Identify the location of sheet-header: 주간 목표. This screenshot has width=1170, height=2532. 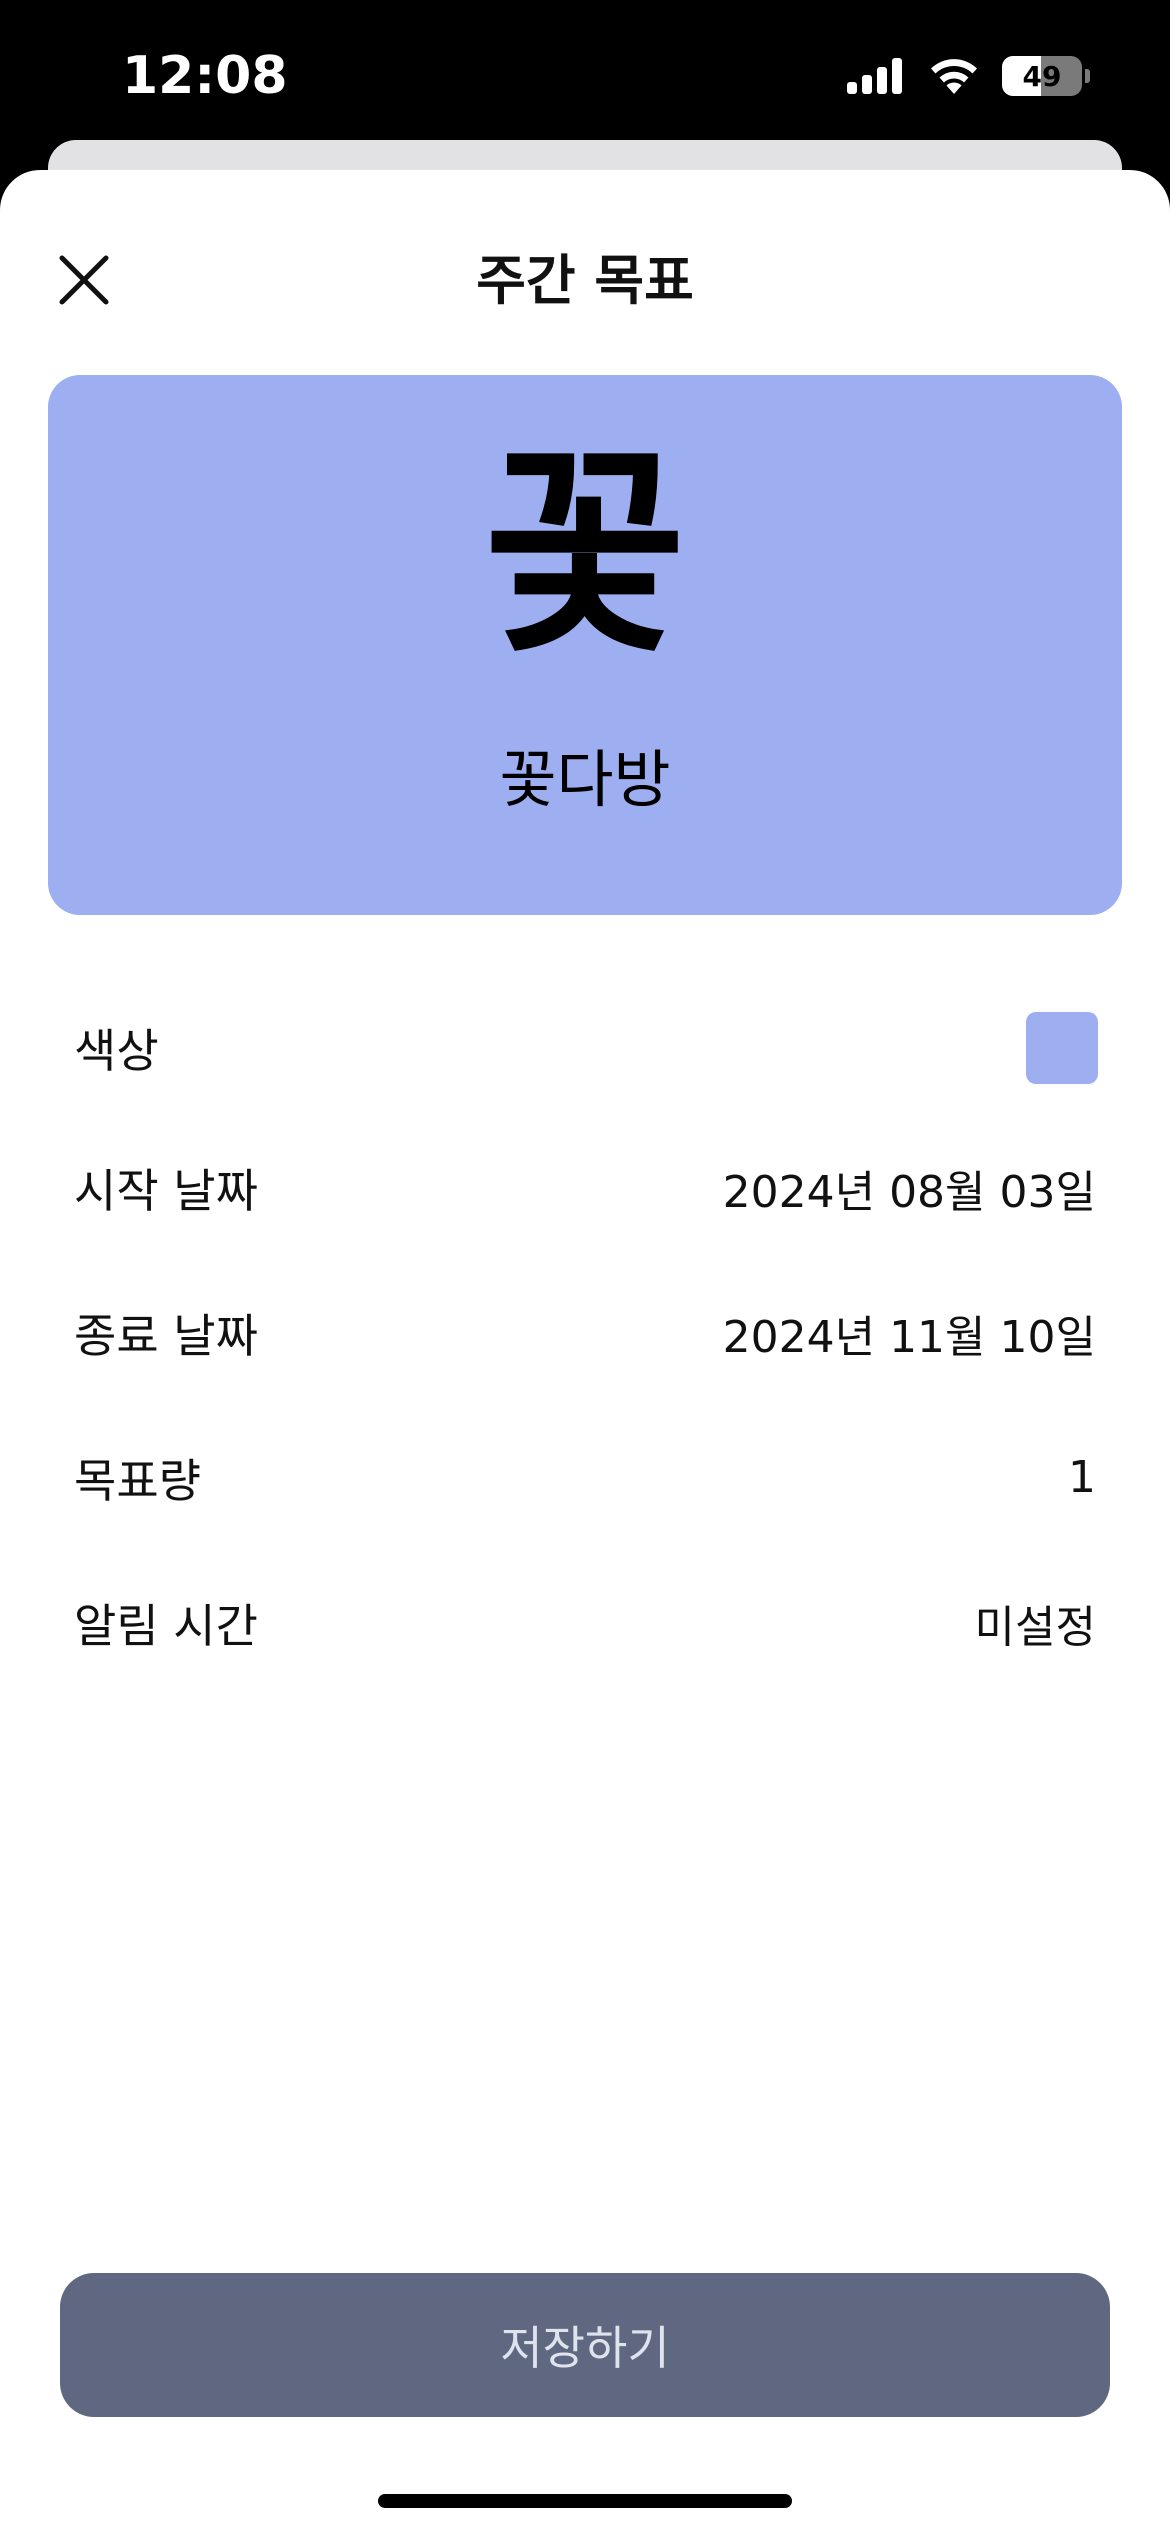
(585, 280).